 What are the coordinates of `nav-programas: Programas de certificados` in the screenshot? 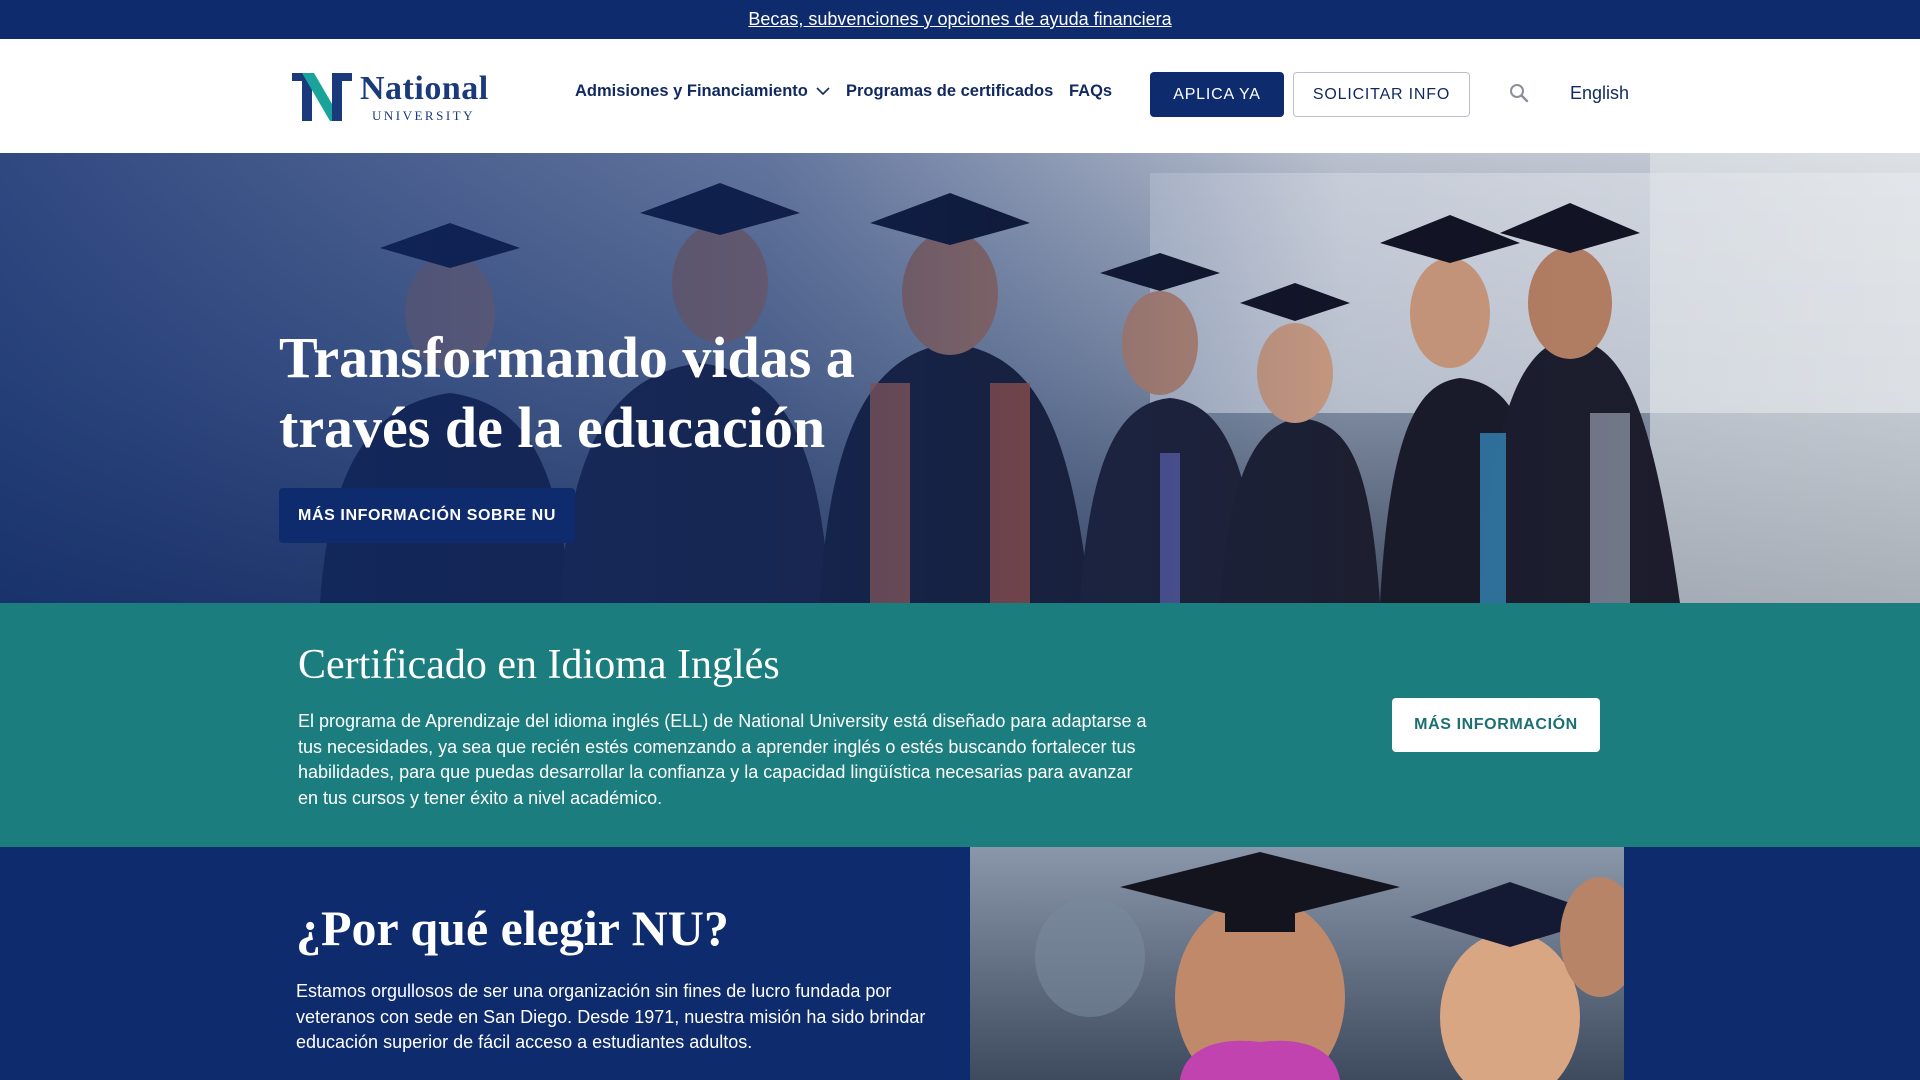 It's located at (949, 91).